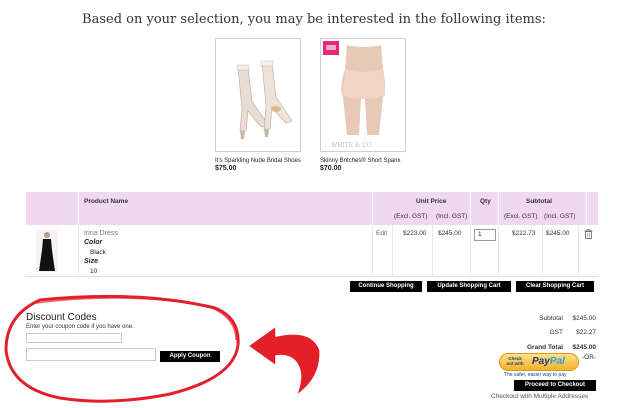 This screenshot has height=408, width=628. Describe the element at coordinates (555, 385) in the screenshot. I see `proceed-to-checkout-button: Proceed to Checkout` at that location.